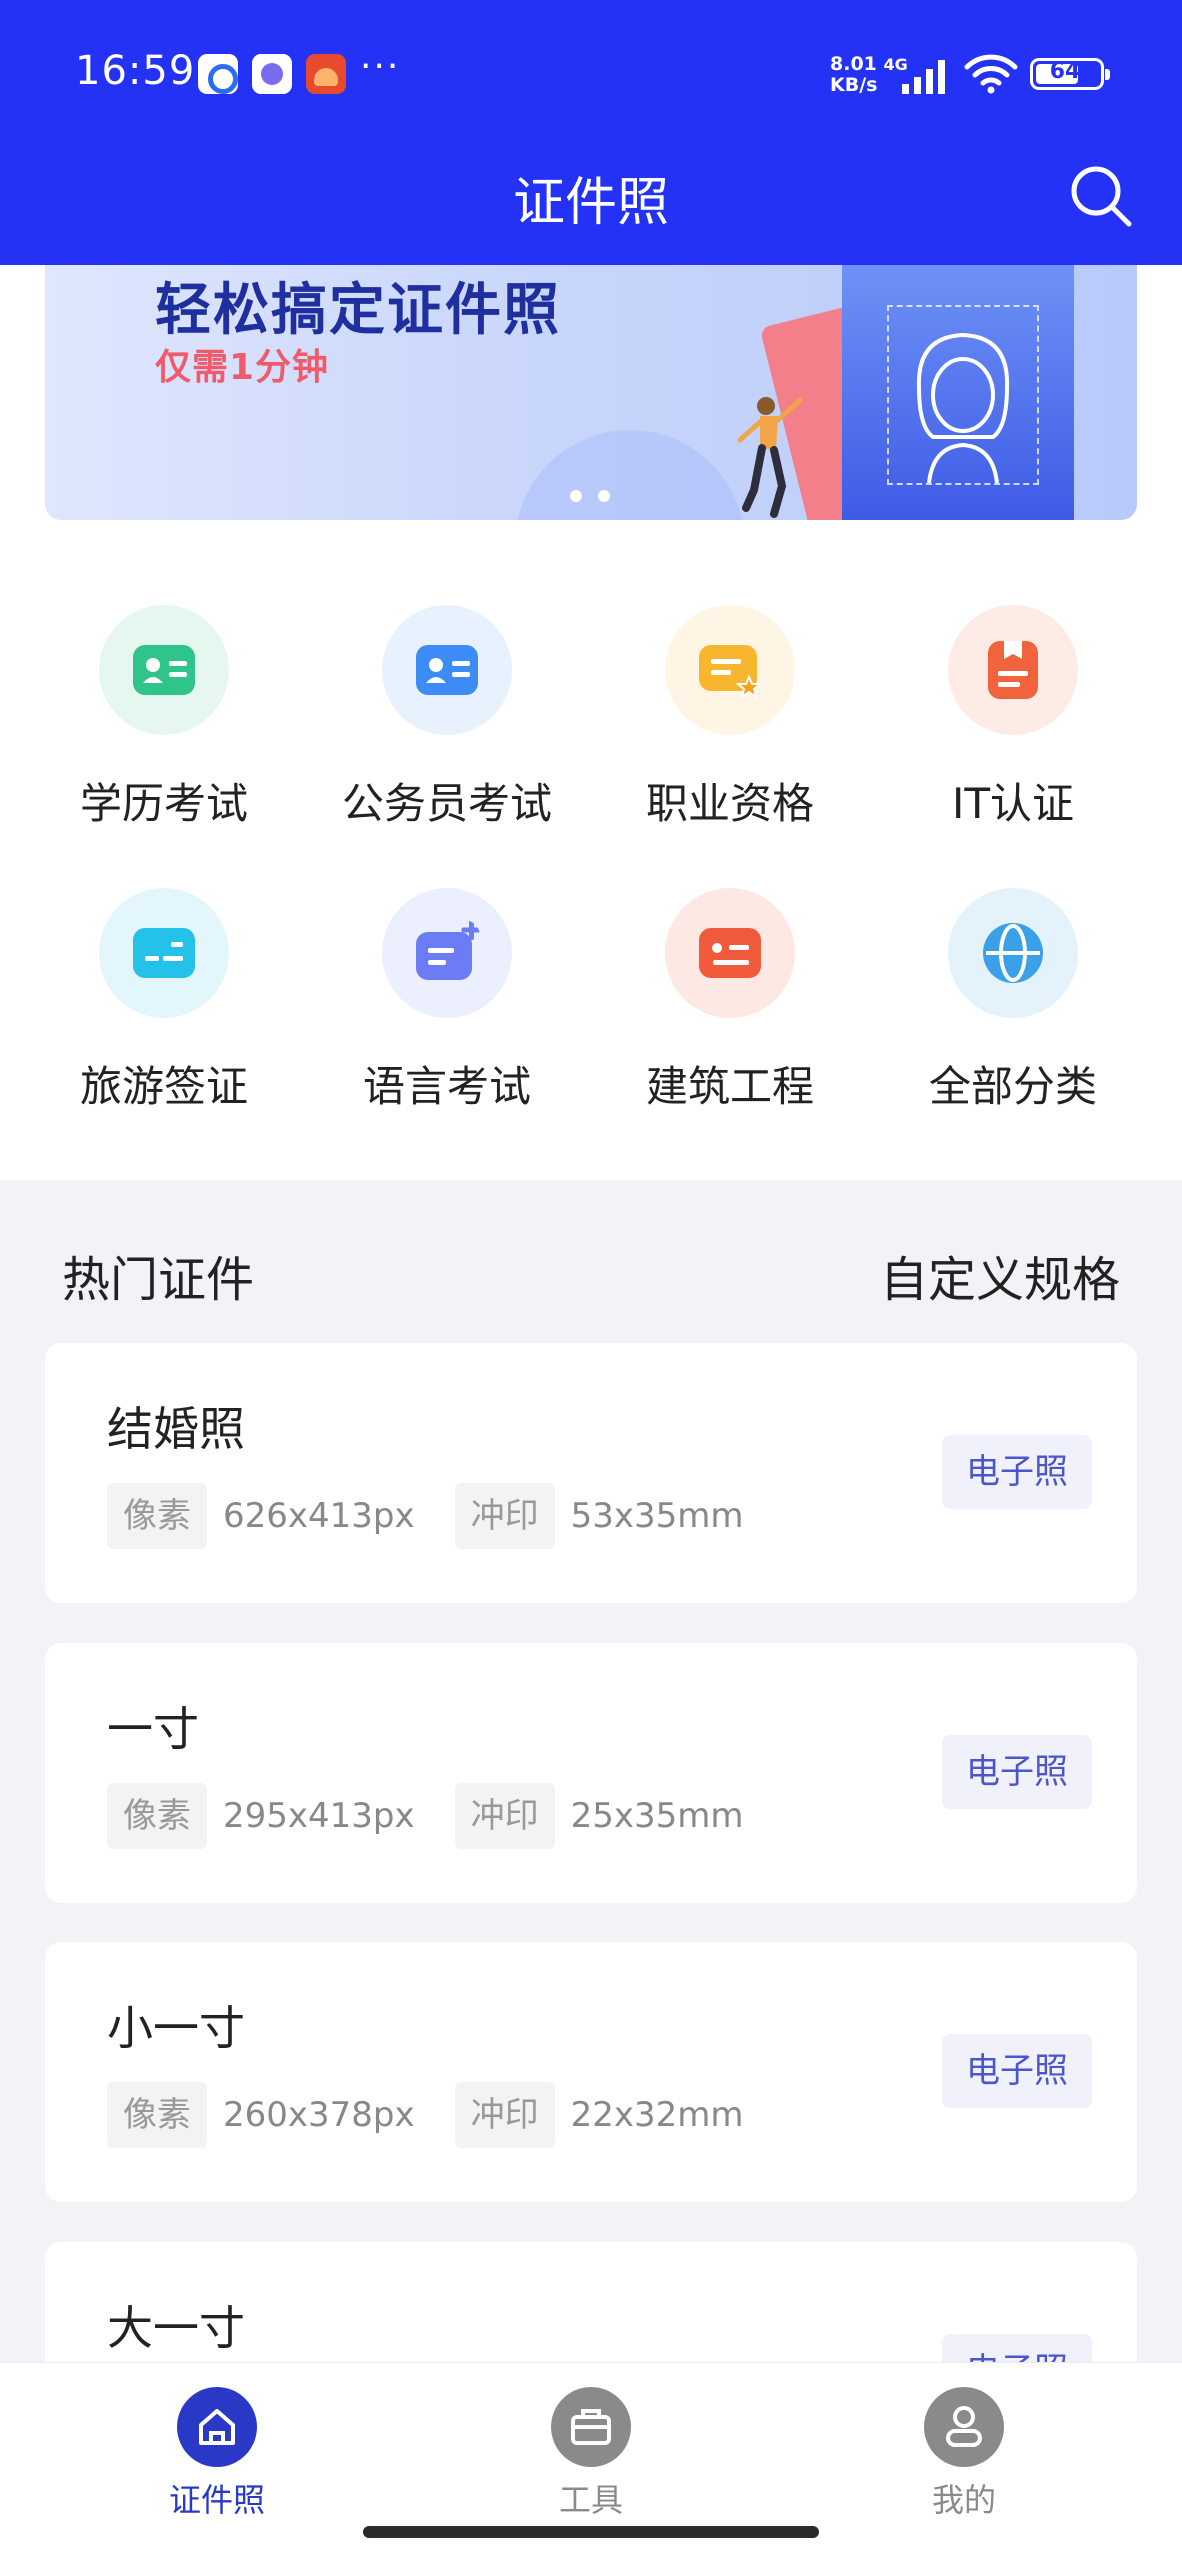  What do you see at coordinates (445, 1516) in the screenshot?
I see `spec-details: 像素 626x413px 冲印 53x35mm` at bounding box center [445, 1516].